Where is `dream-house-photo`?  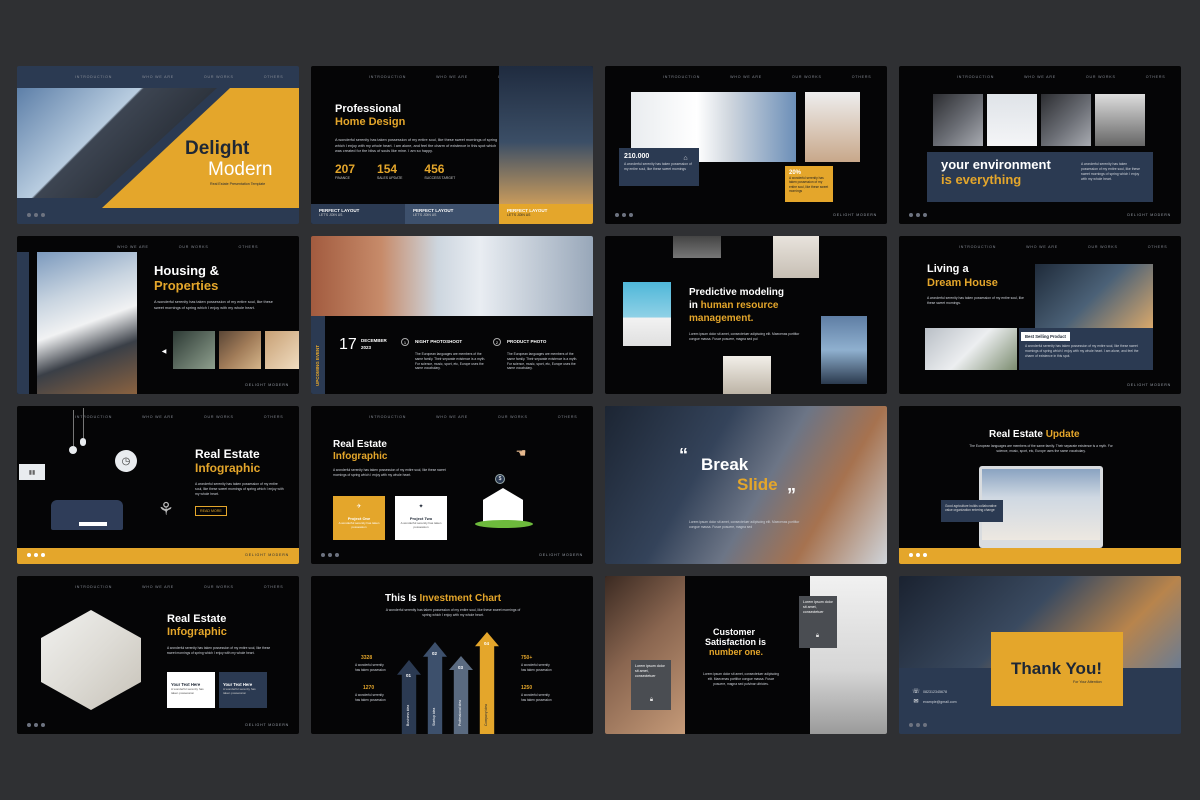 dream-house-photo is located at coordinates (1094, 296).